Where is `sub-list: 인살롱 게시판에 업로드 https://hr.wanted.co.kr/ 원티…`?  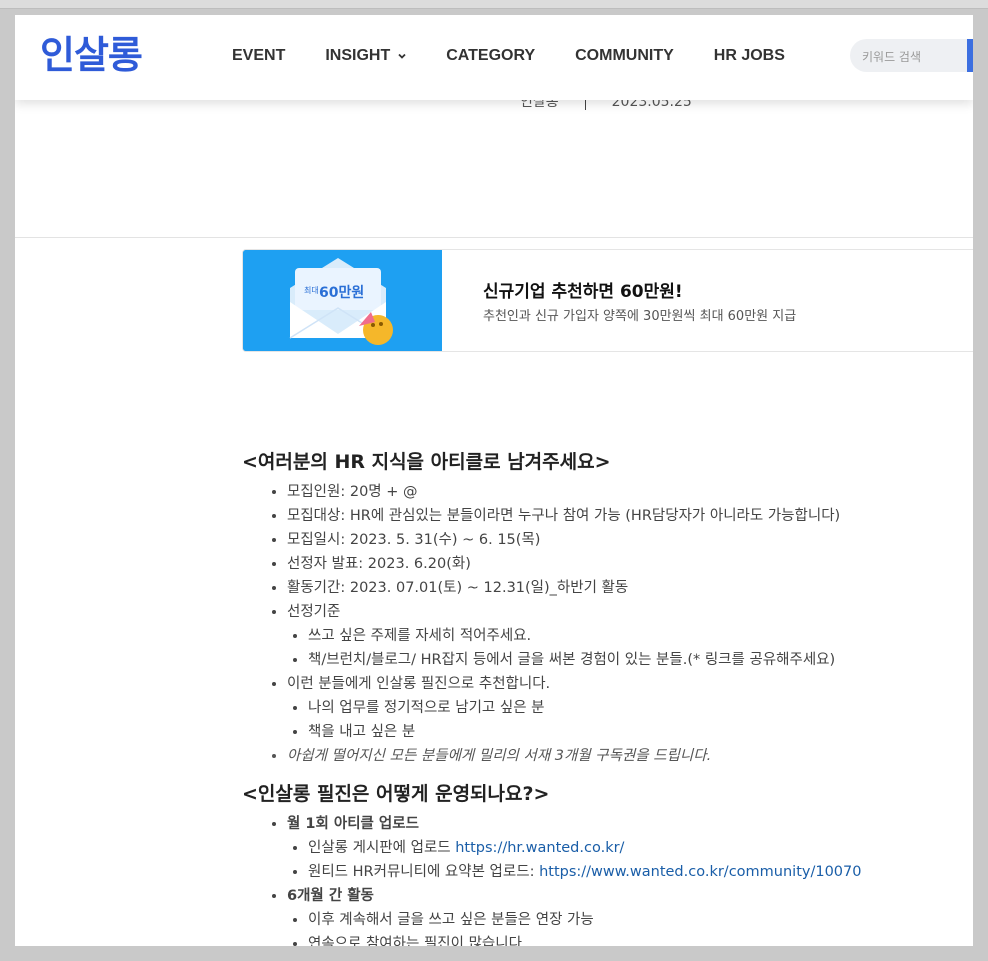
sub-list: 인살롱 게시판에 업로드 https://hr.wanted.co.kr/ 원티… is located at coordinates (614, 860).